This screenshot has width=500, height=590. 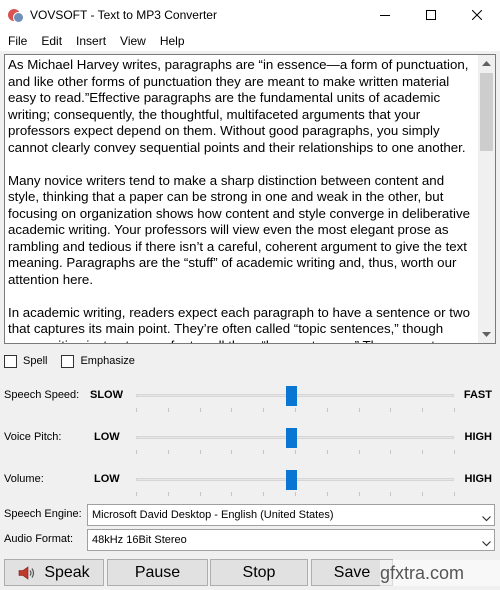 What do you see at coordinates (292, 438) in the screenshot?
I see `voice-pitch-slider` at bounding box center [292, 438].